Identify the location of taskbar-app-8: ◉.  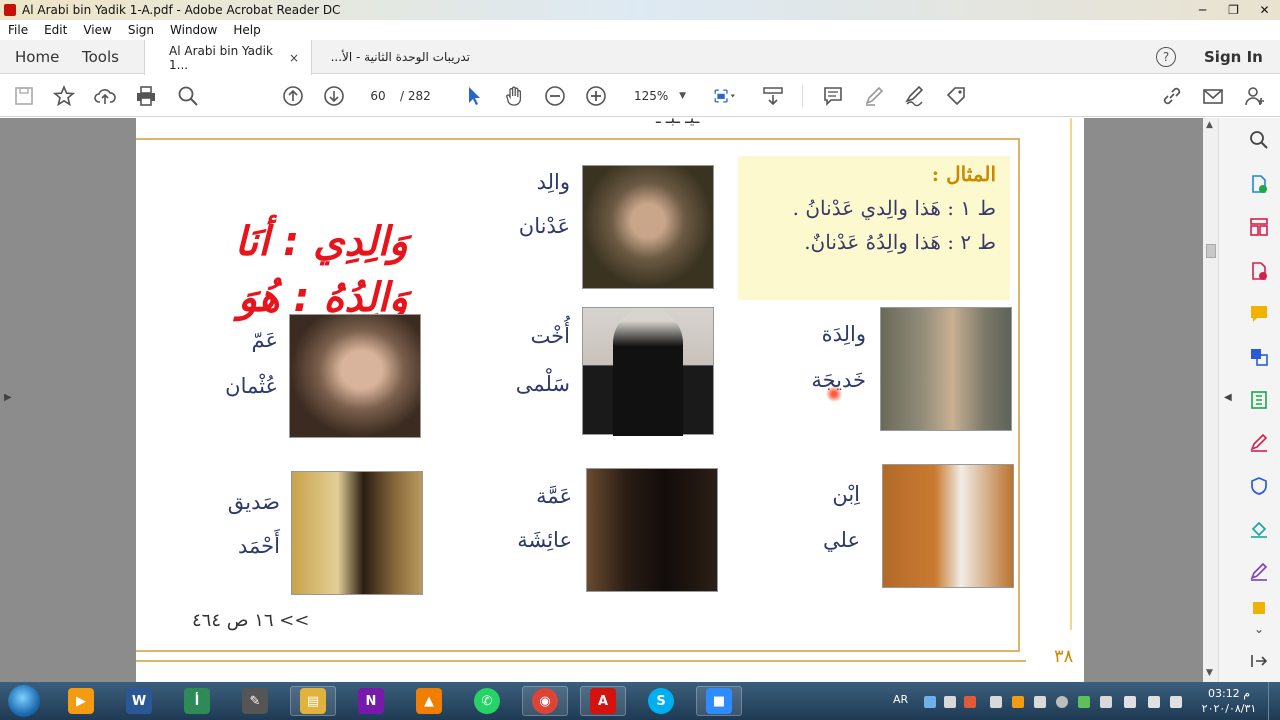
(545, 701).